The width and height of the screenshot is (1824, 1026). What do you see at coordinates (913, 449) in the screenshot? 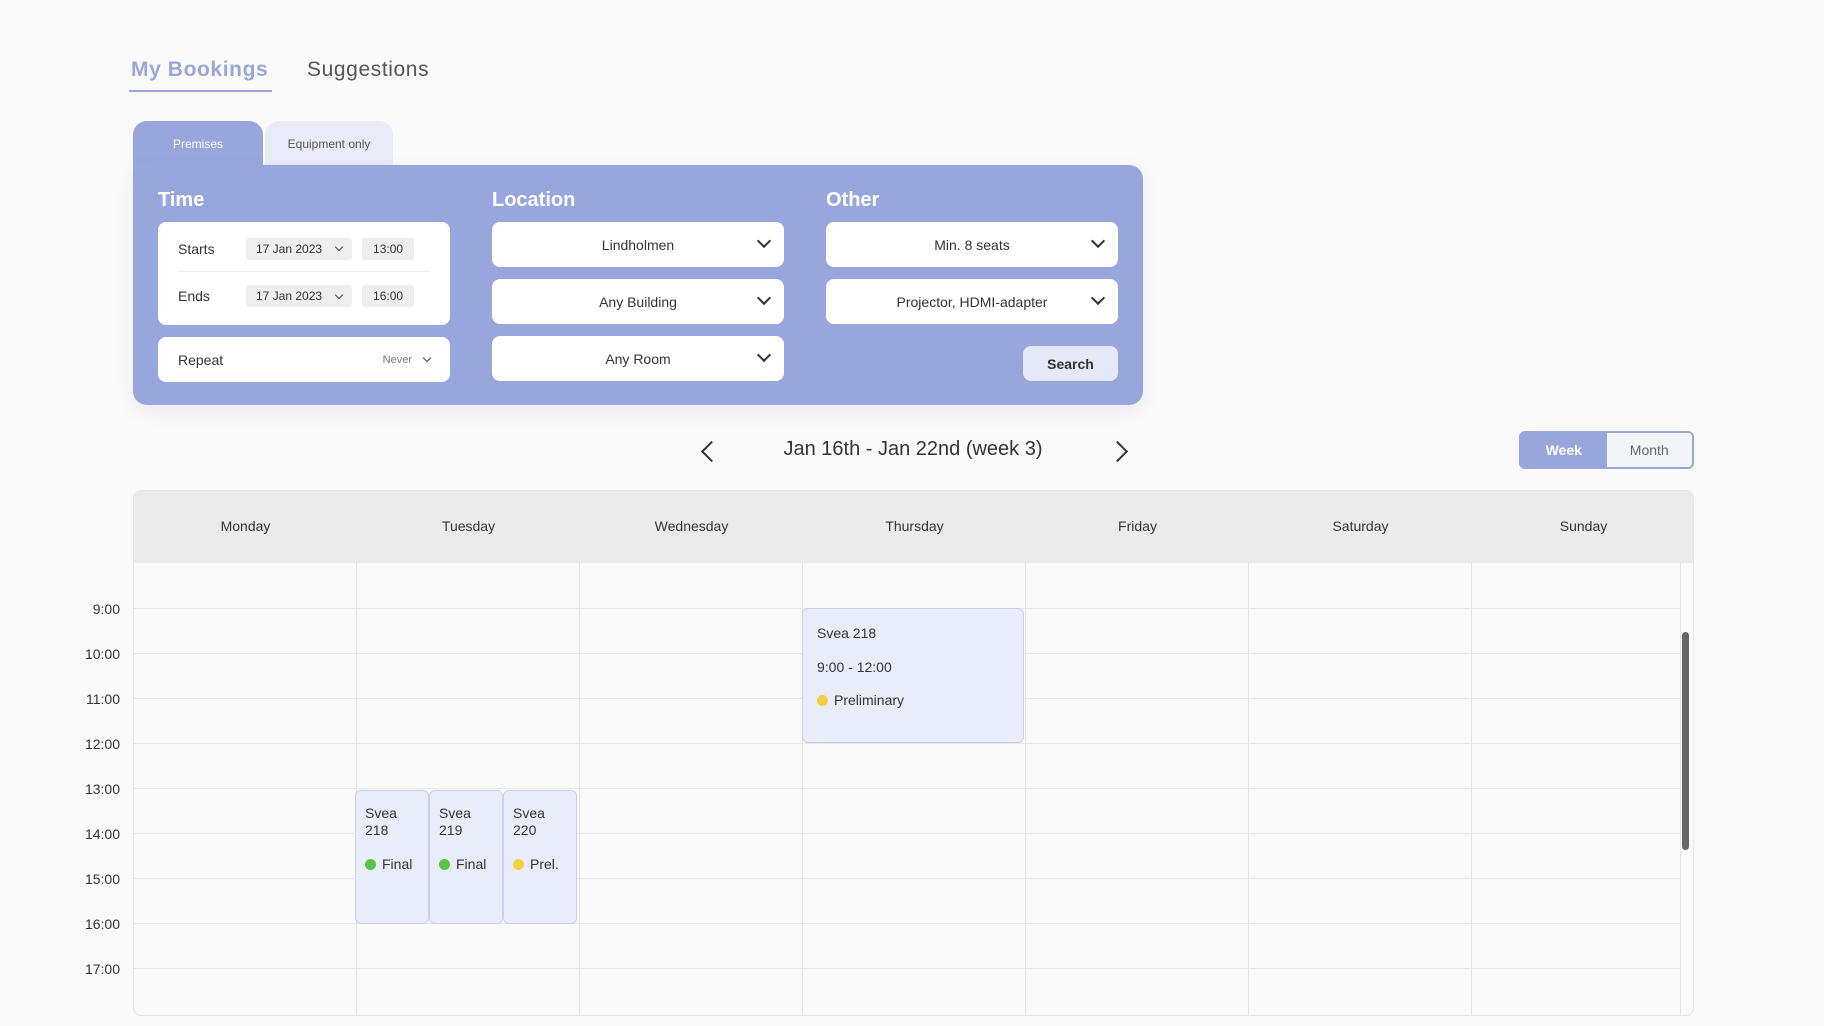
I see `week-range-label: Jan 16th - Jan 22nd (week 3)` at bounding box center [913, 449].